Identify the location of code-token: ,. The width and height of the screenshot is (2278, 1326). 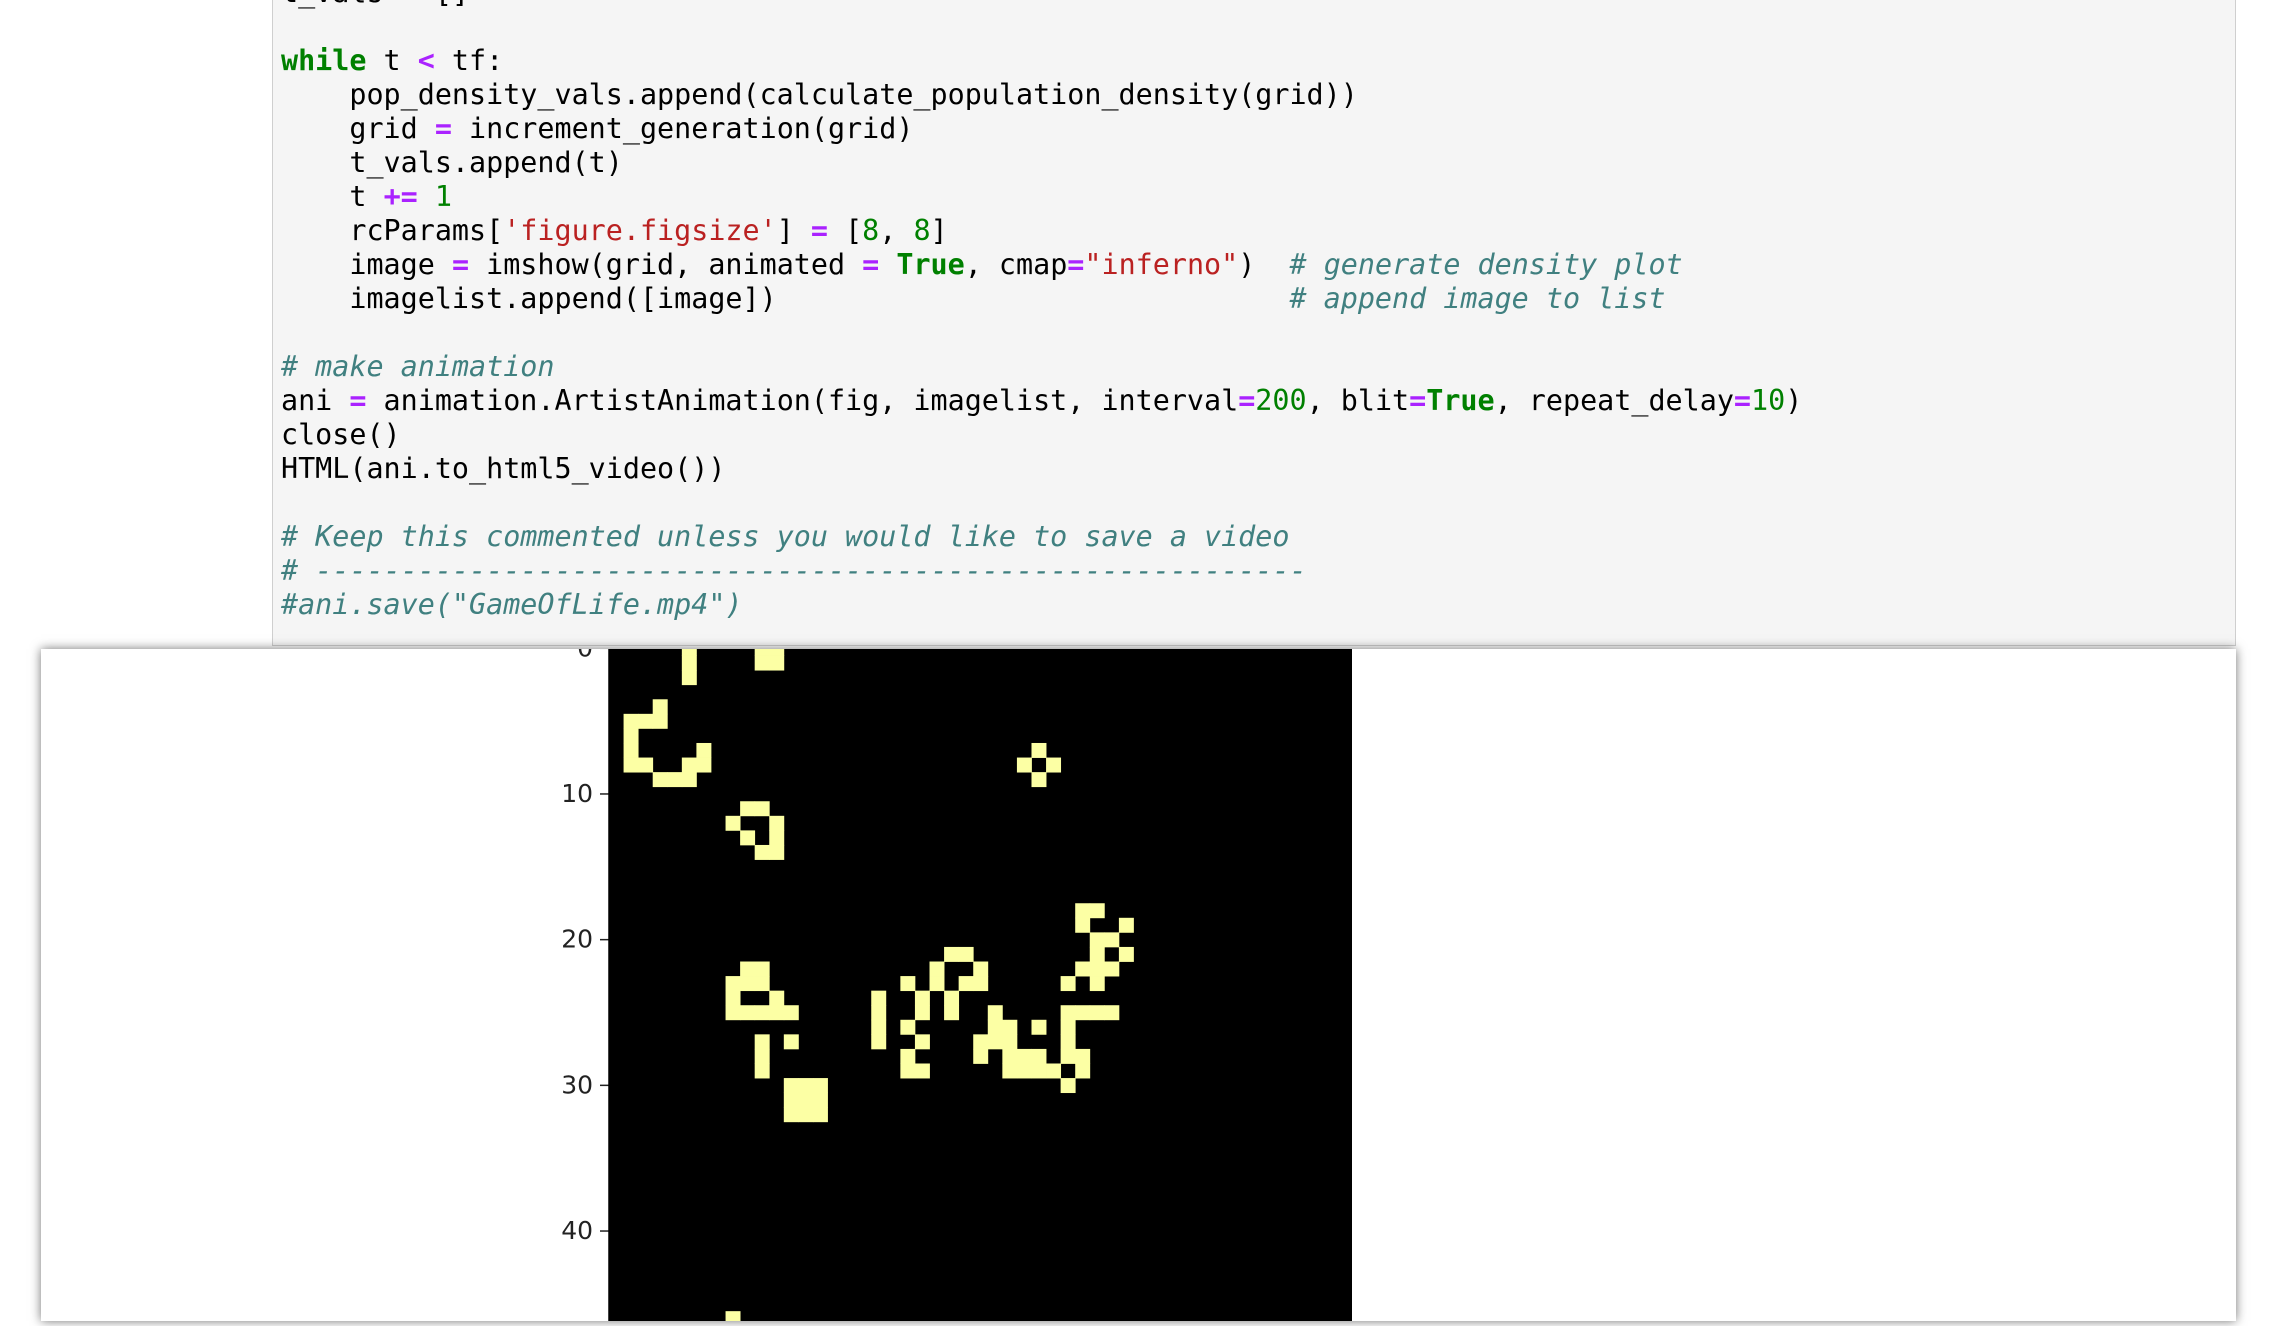
(896, 230).